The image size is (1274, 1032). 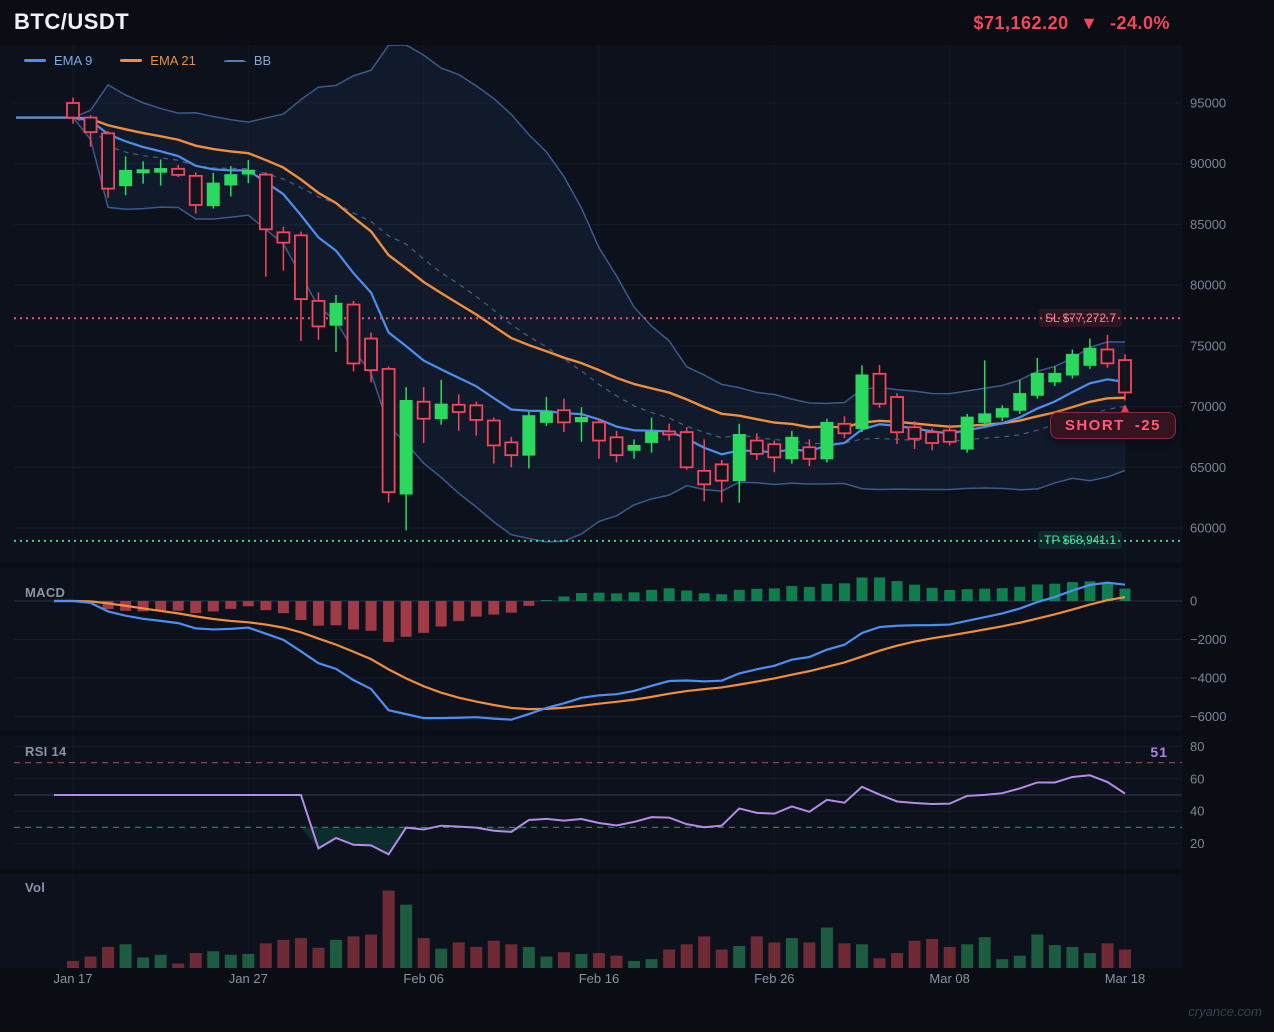 I want to click on ema9-line-icon, so click(x=35, y=60).